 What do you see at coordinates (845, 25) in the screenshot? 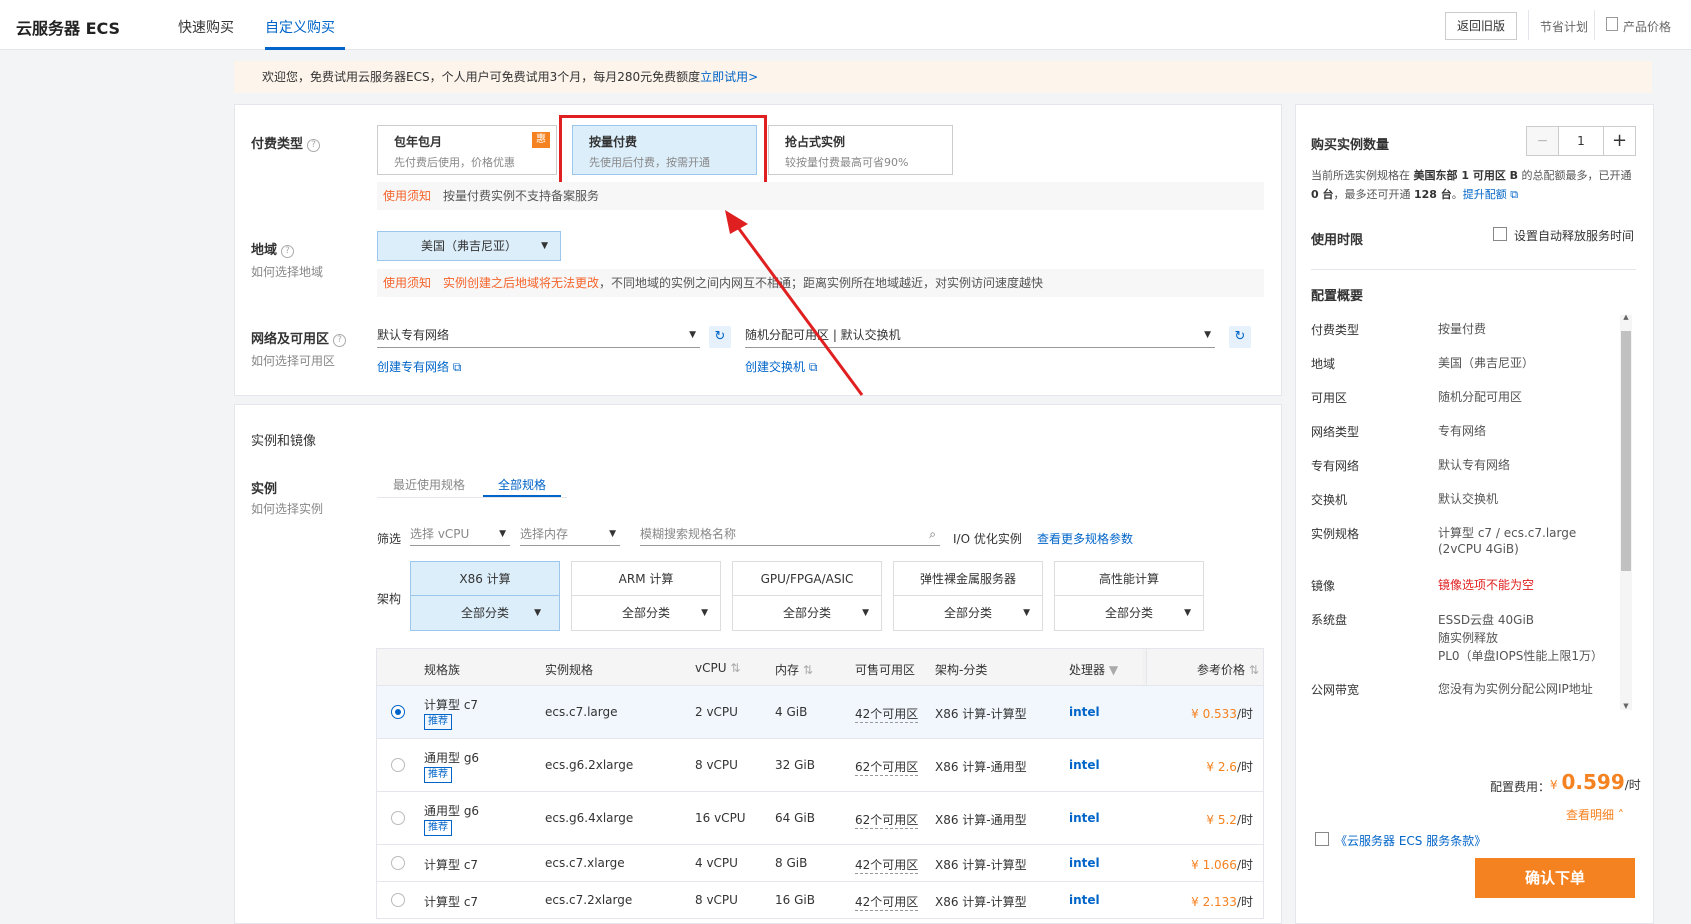
I see `top-bar: 云服务器 ECS 快速购买 自定义购买 返回旧版 节省计划 产品价格` at bounding box center [845, 25].